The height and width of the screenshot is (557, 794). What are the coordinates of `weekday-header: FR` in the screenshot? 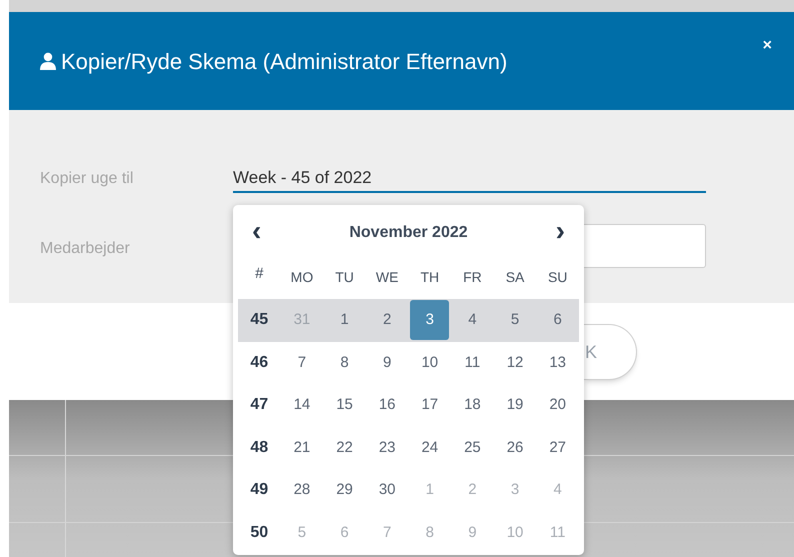 It's located at (472, 277).